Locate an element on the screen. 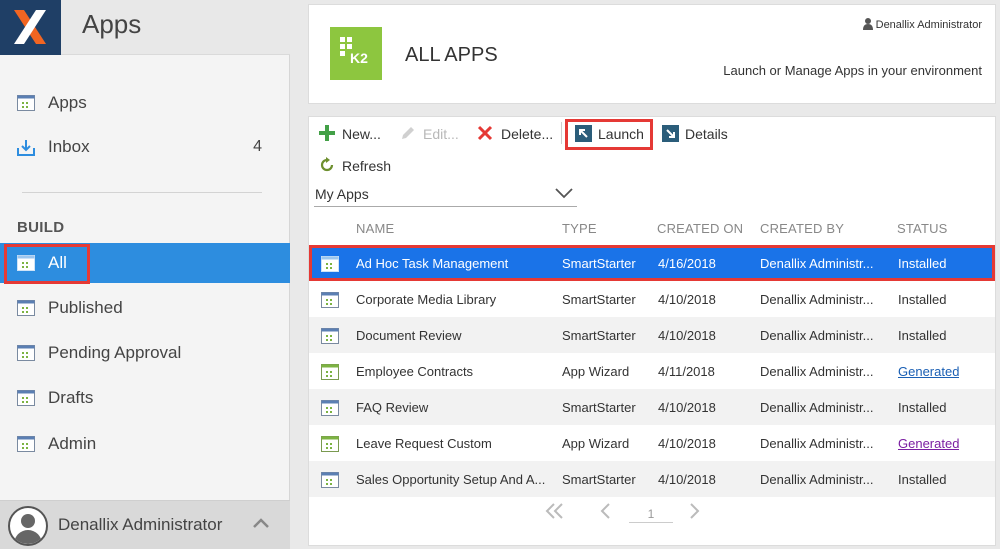 This screenshot has width=1000, height=549. cell-name: Leave Request Custom is located at coordinates (424, 443).